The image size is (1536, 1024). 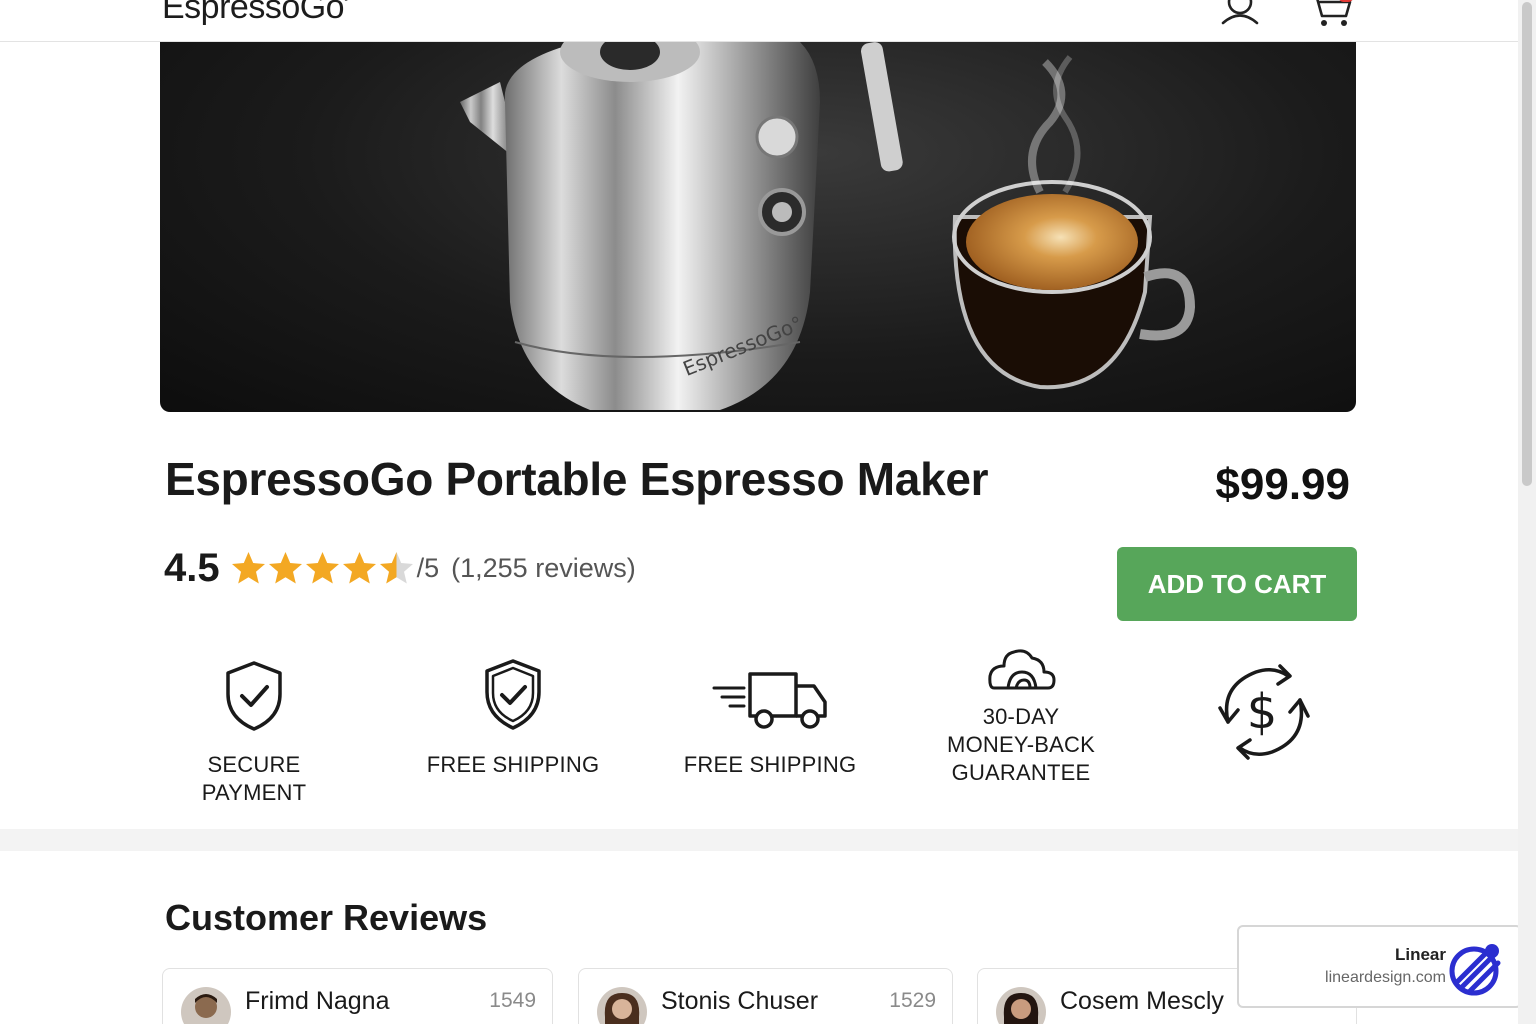 I want to click on review-count-link: (1,255 reviews), so click(x=543, y=568).